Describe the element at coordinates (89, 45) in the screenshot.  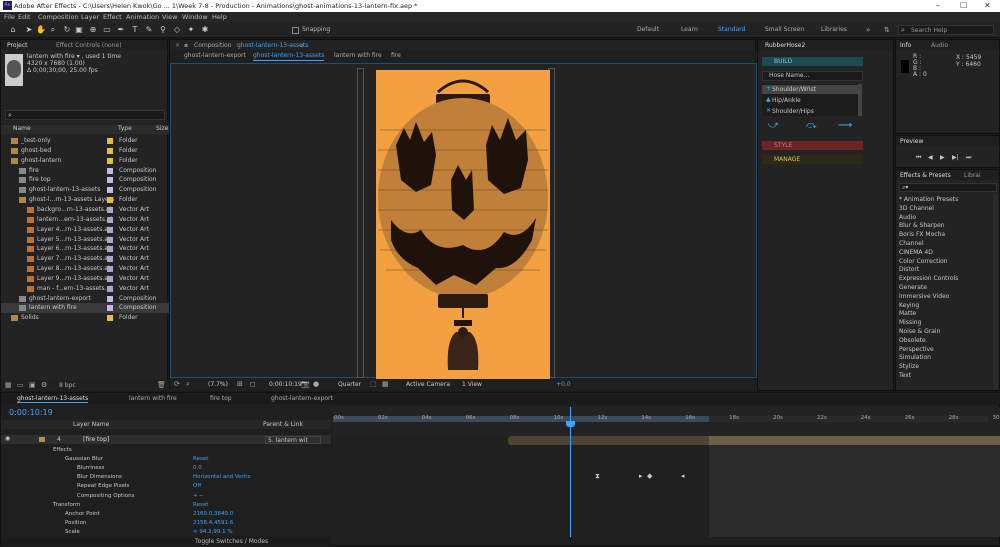
I see `tab-effect-controls: Effect Controls (none)` at that location.